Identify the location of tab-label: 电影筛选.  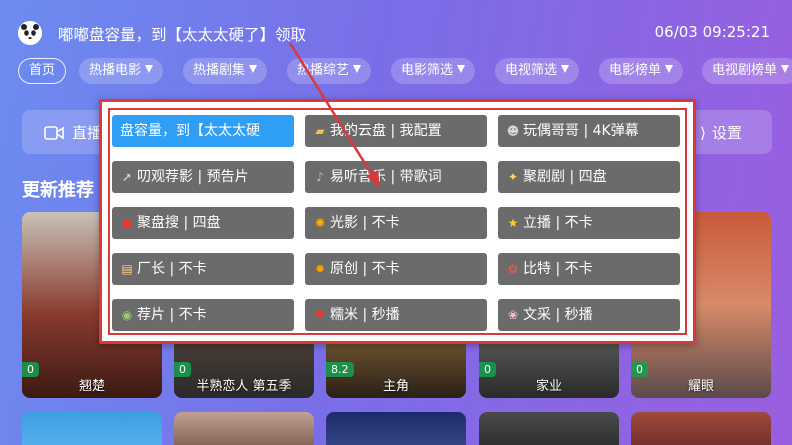
(427, 70).